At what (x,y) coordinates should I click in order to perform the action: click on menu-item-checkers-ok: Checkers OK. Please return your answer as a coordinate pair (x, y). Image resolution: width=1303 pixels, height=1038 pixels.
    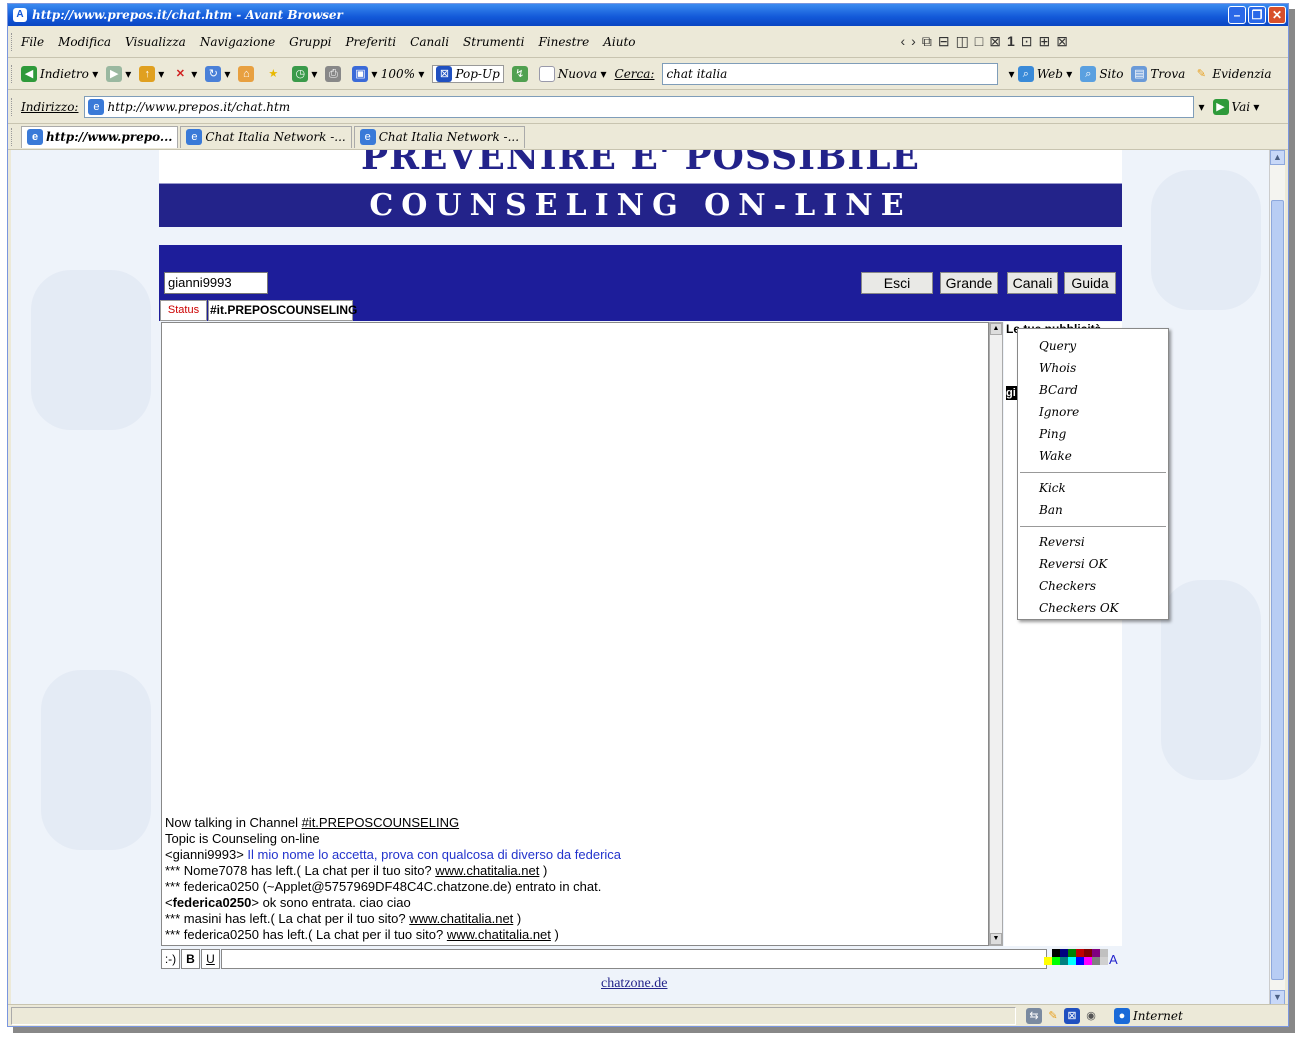
    Looking at the image, I should click on (1093, 608).